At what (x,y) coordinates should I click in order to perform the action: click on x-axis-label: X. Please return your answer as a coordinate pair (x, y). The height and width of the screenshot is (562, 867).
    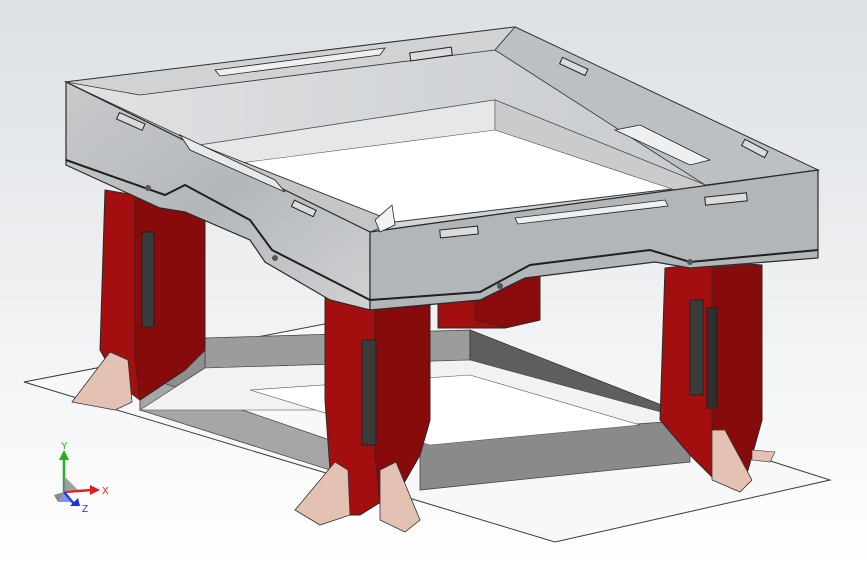
    Looking at the image, I should click on (105, 491).